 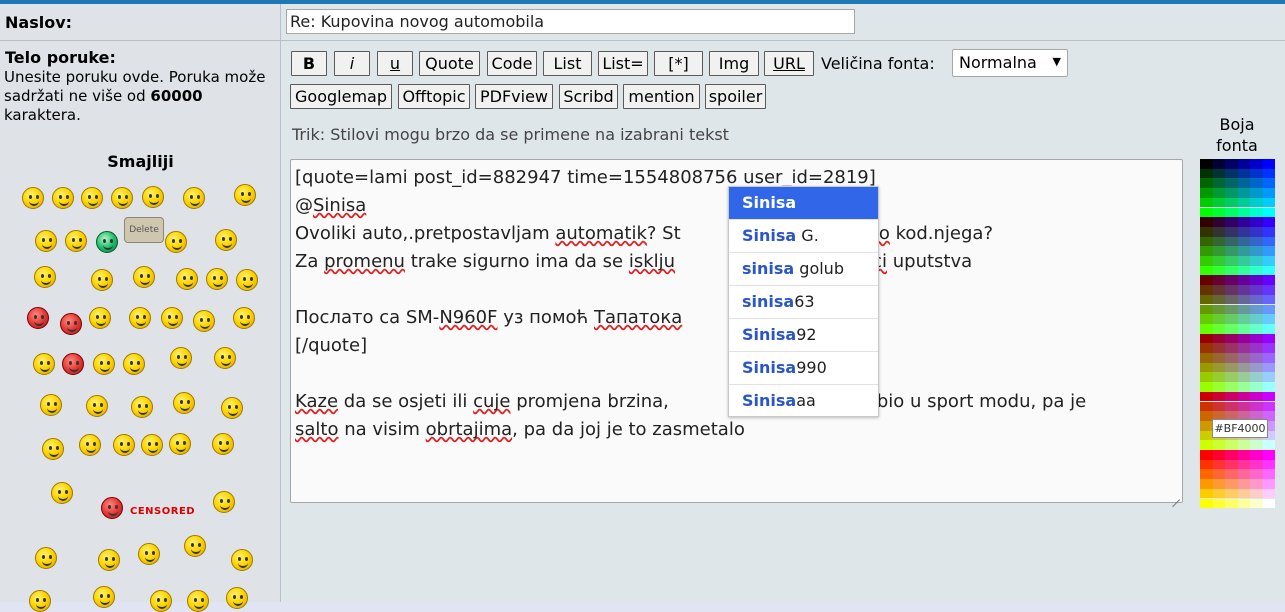 I want to click on underline-button: u, so click(x=395, y=63).